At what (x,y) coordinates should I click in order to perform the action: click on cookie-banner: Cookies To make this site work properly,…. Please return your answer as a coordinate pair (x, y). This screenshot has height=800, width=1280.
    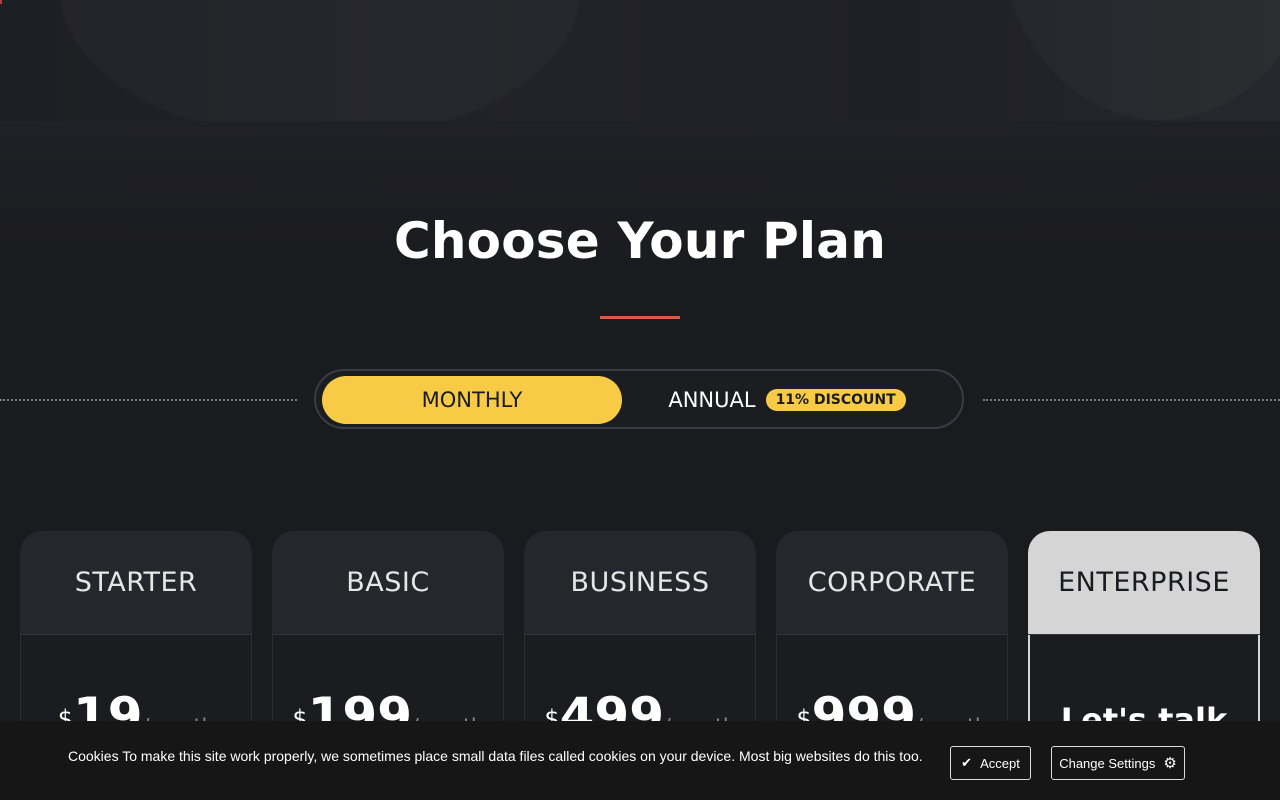
    Looking at the image, I should click on (640, 760).